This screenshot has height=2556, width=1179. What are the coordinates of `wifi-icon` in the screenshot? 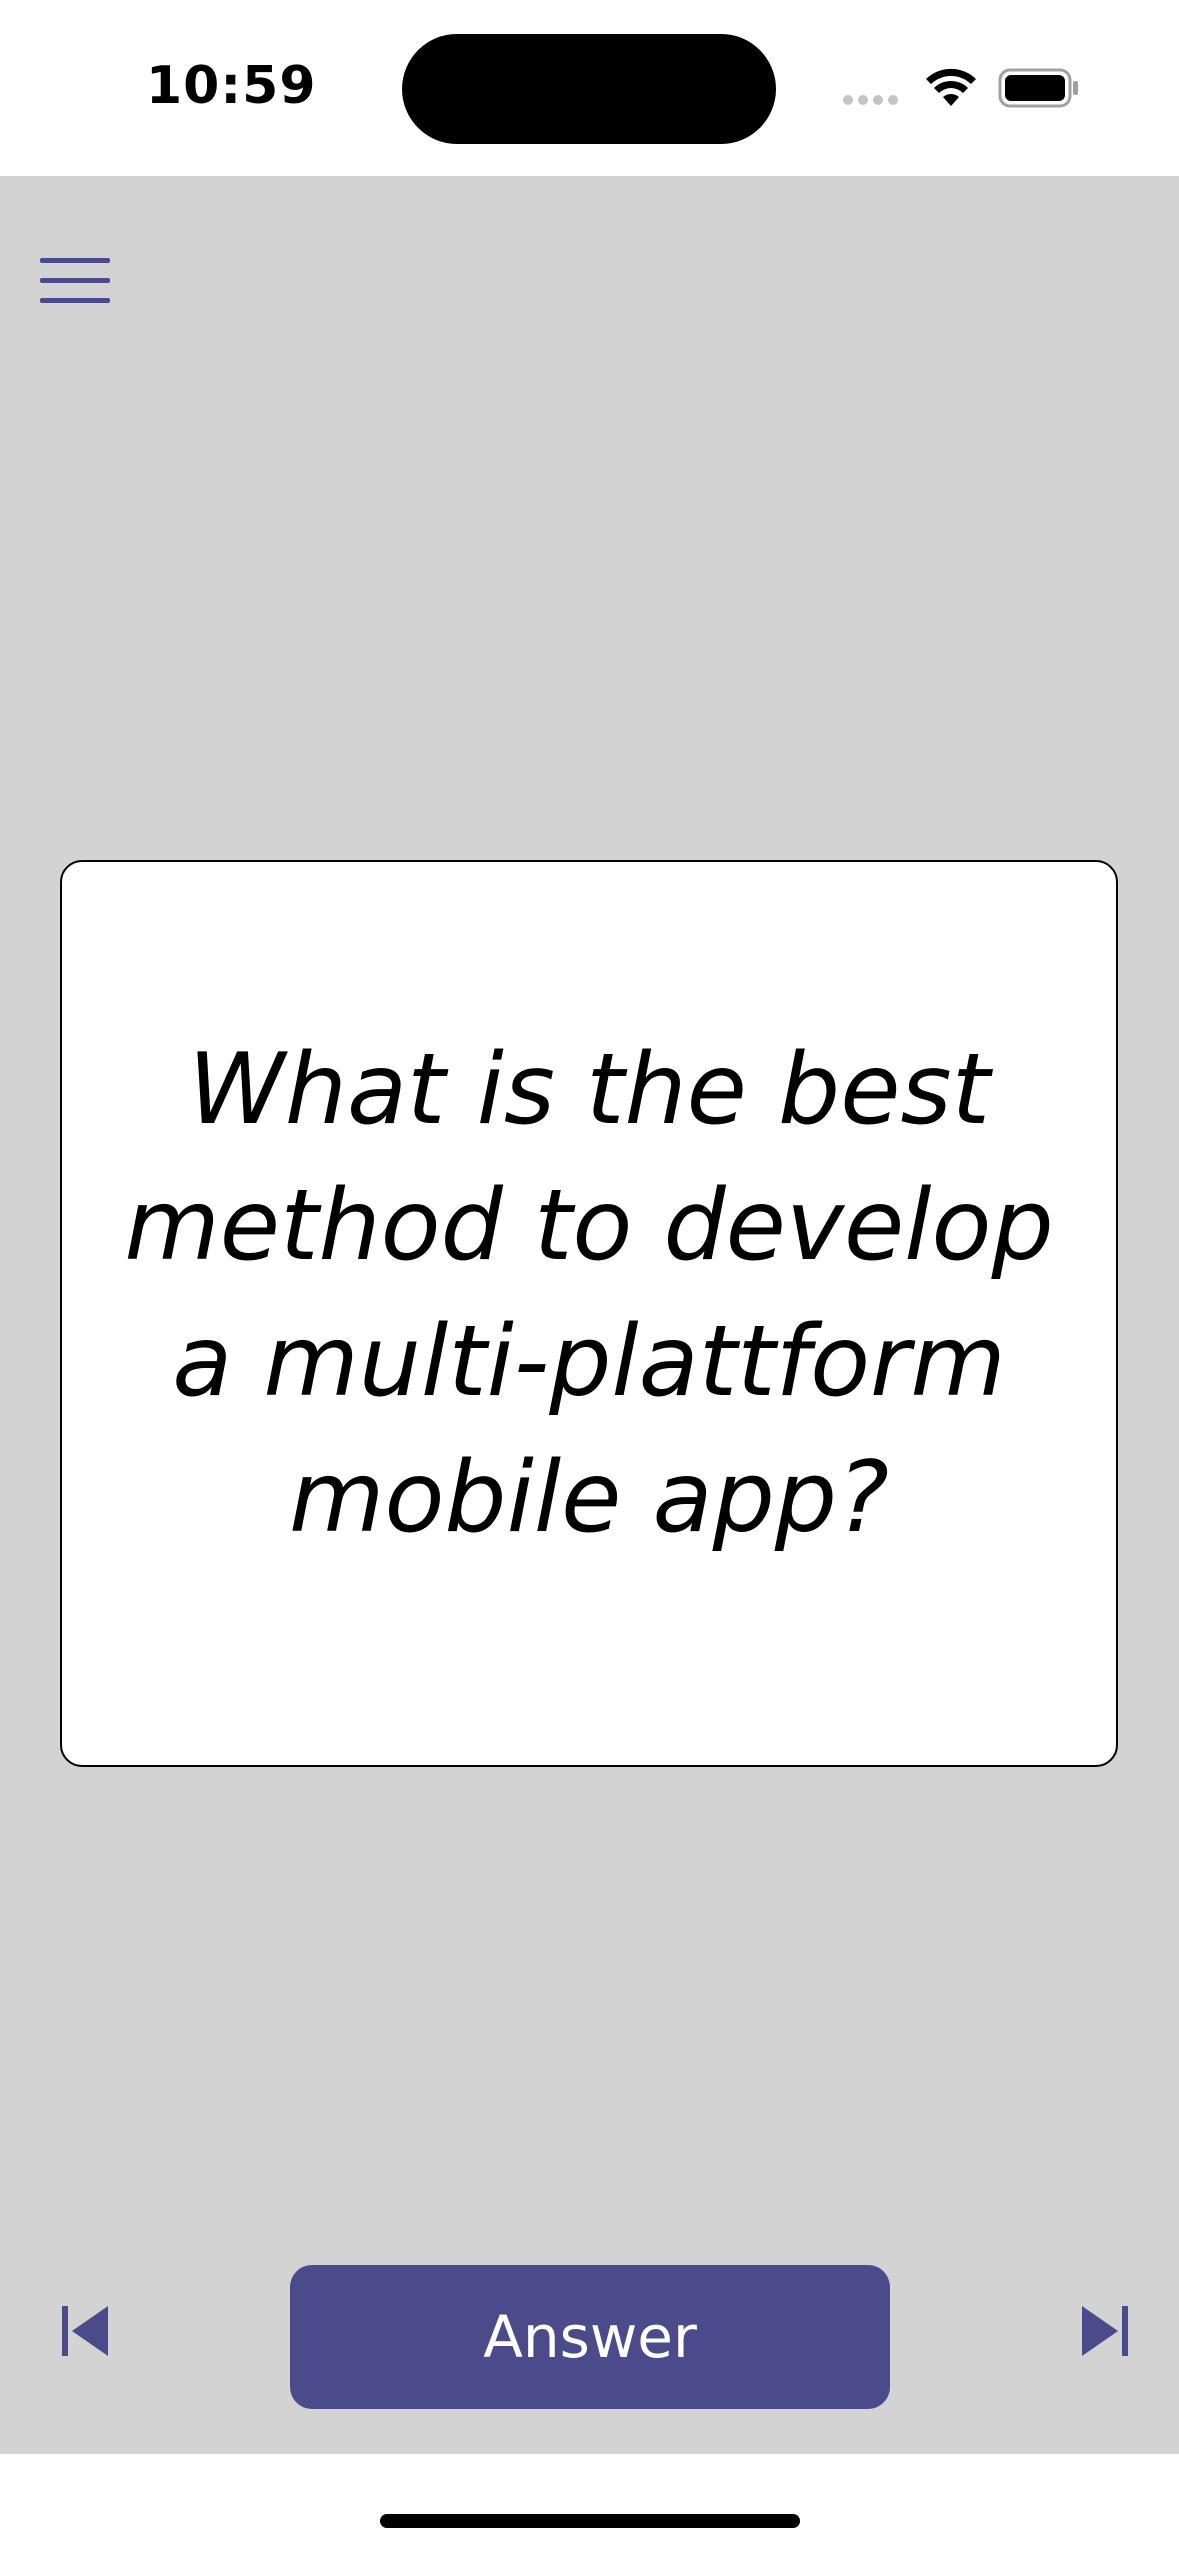 It's located at (951, 87).